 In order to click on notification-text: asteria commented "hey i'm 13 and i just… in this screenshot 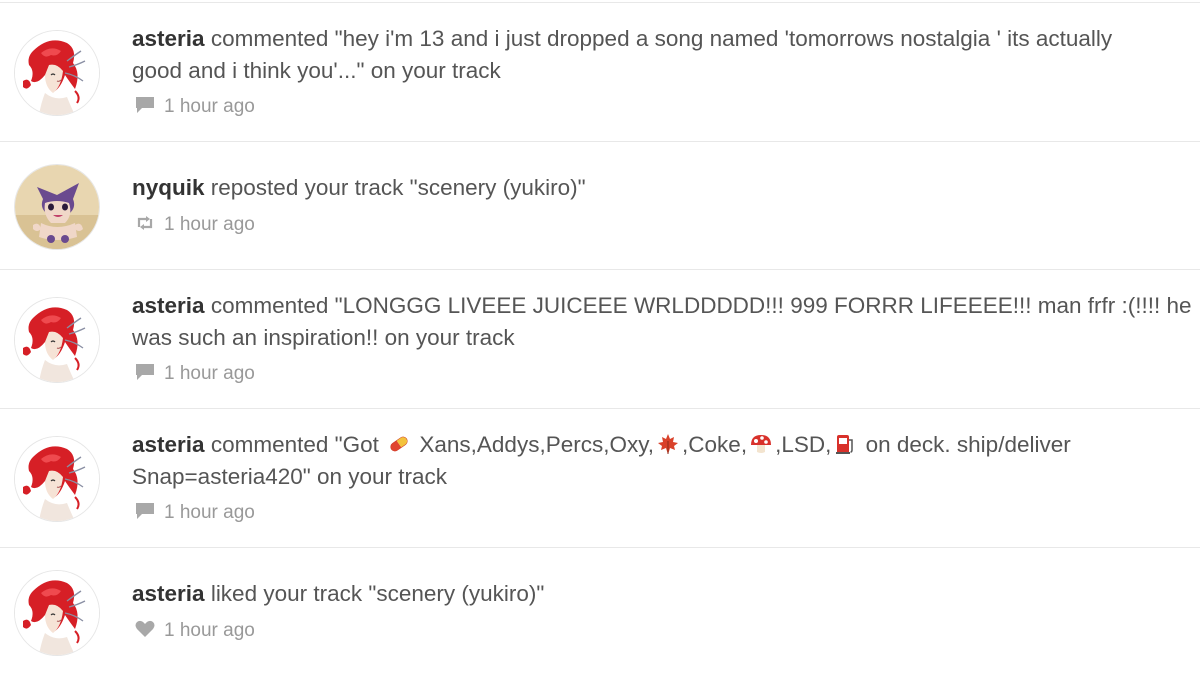, I will do `click(666, 55)`.